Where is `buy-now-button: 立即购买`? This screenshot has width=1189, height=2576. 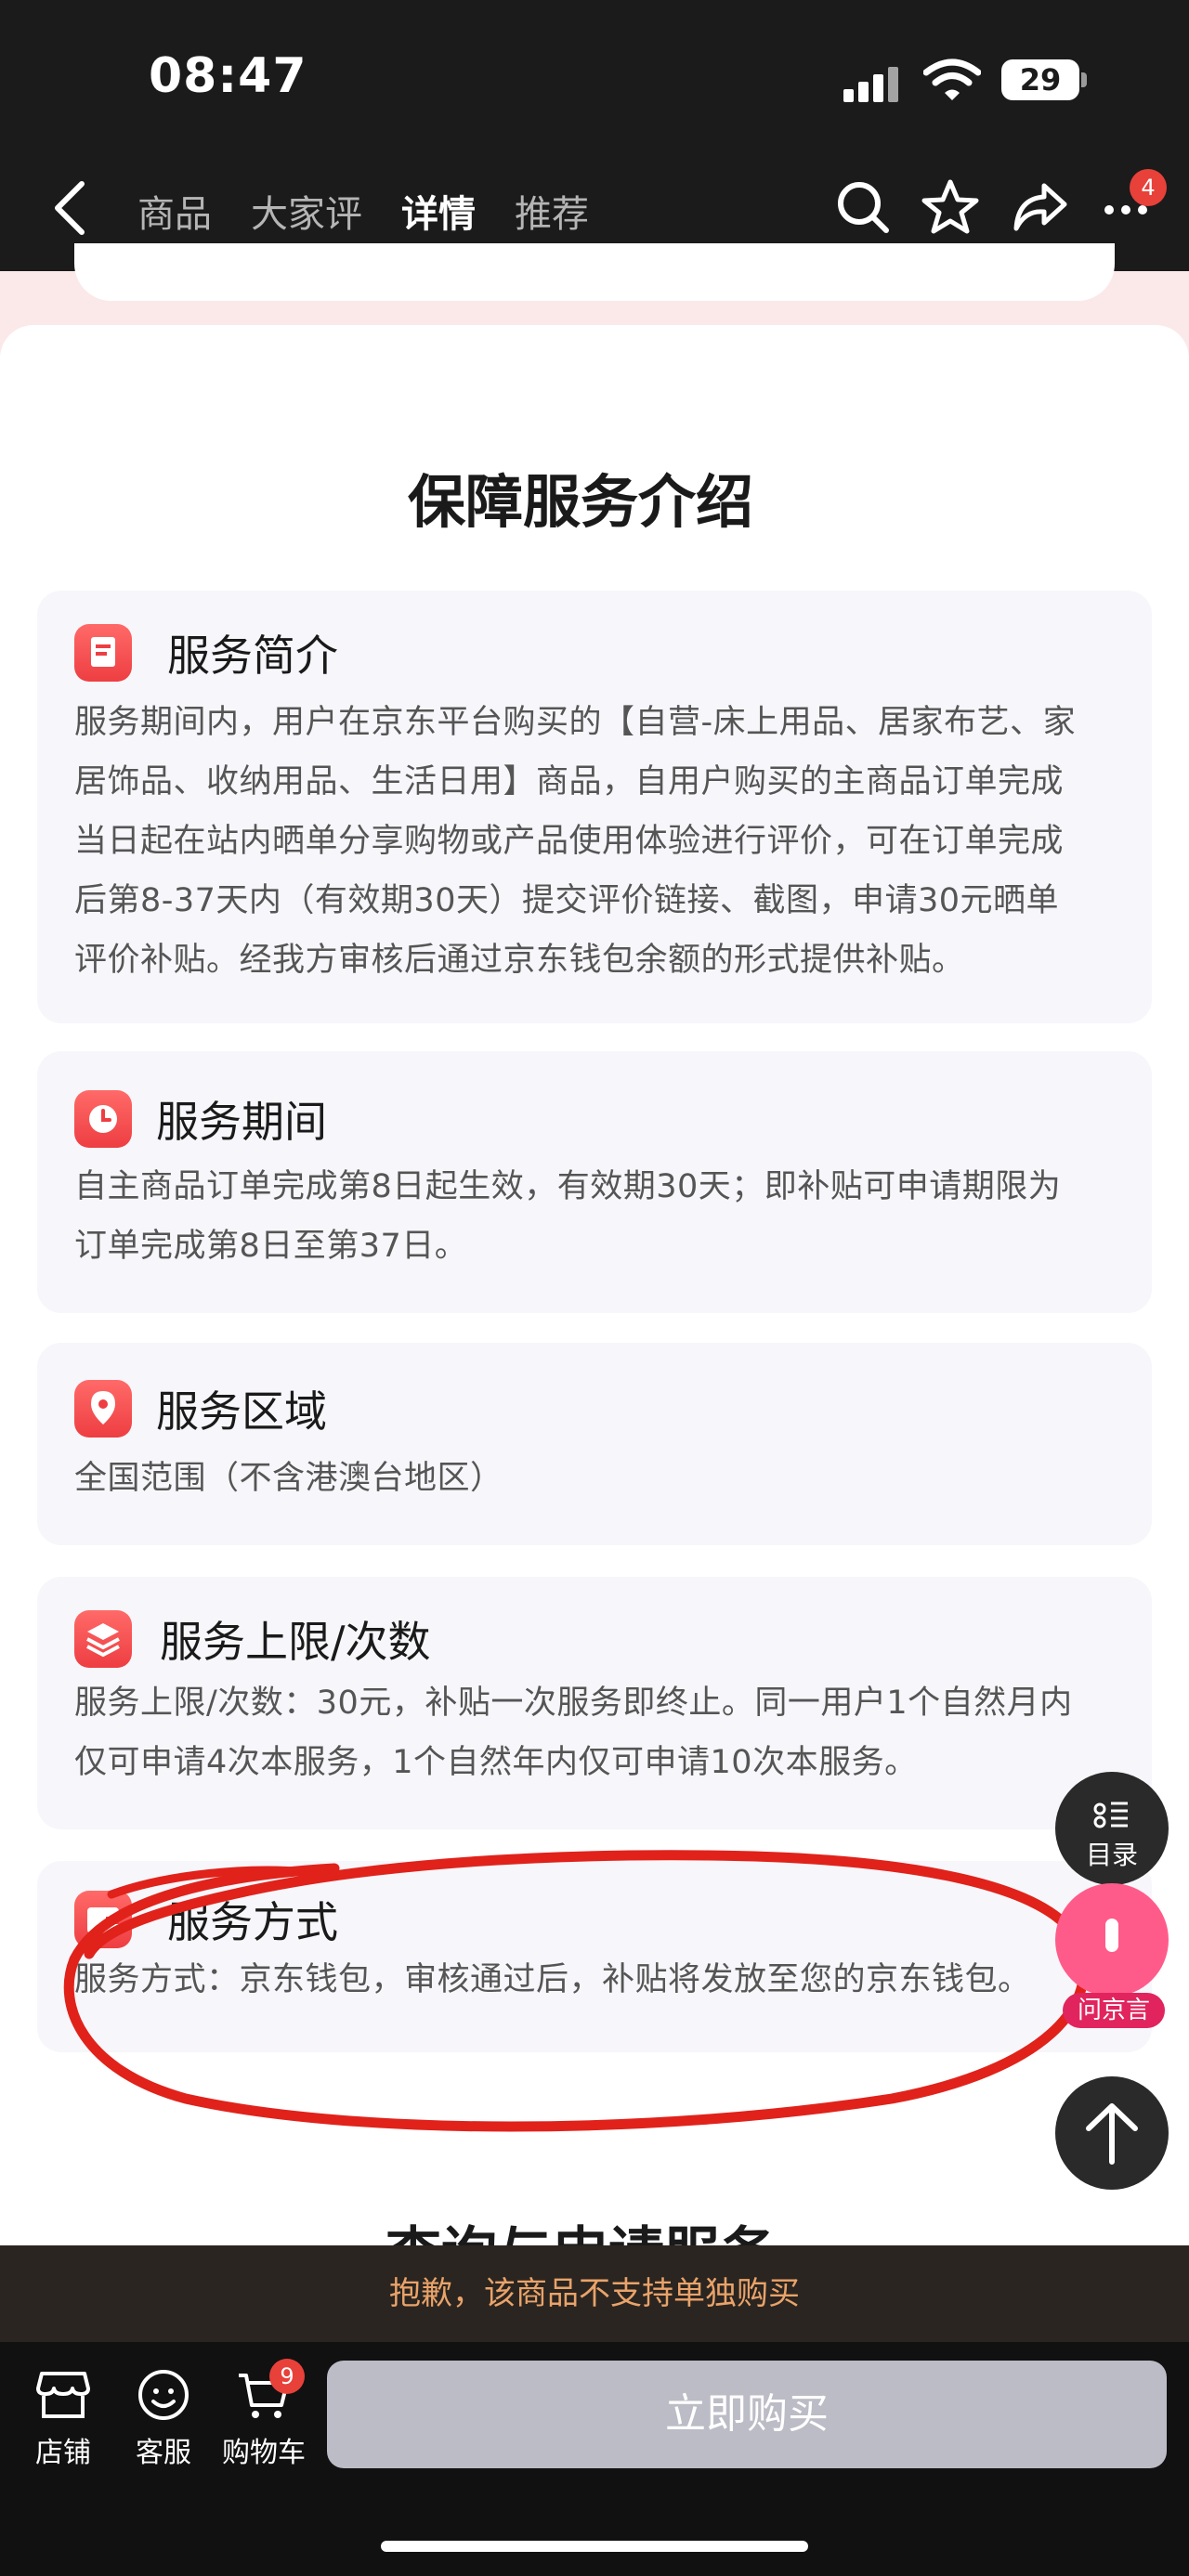 buy-now-button: 立即购买 is located at coordinates (747, 2414).